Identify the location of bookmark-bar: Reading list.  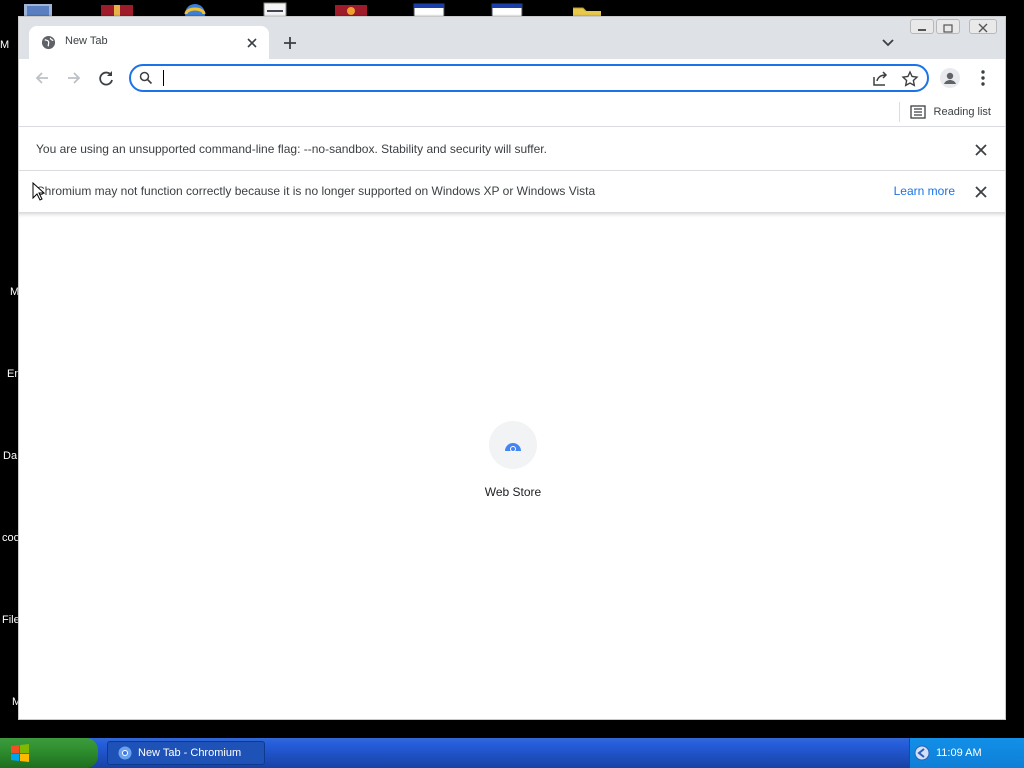
(512, 112).